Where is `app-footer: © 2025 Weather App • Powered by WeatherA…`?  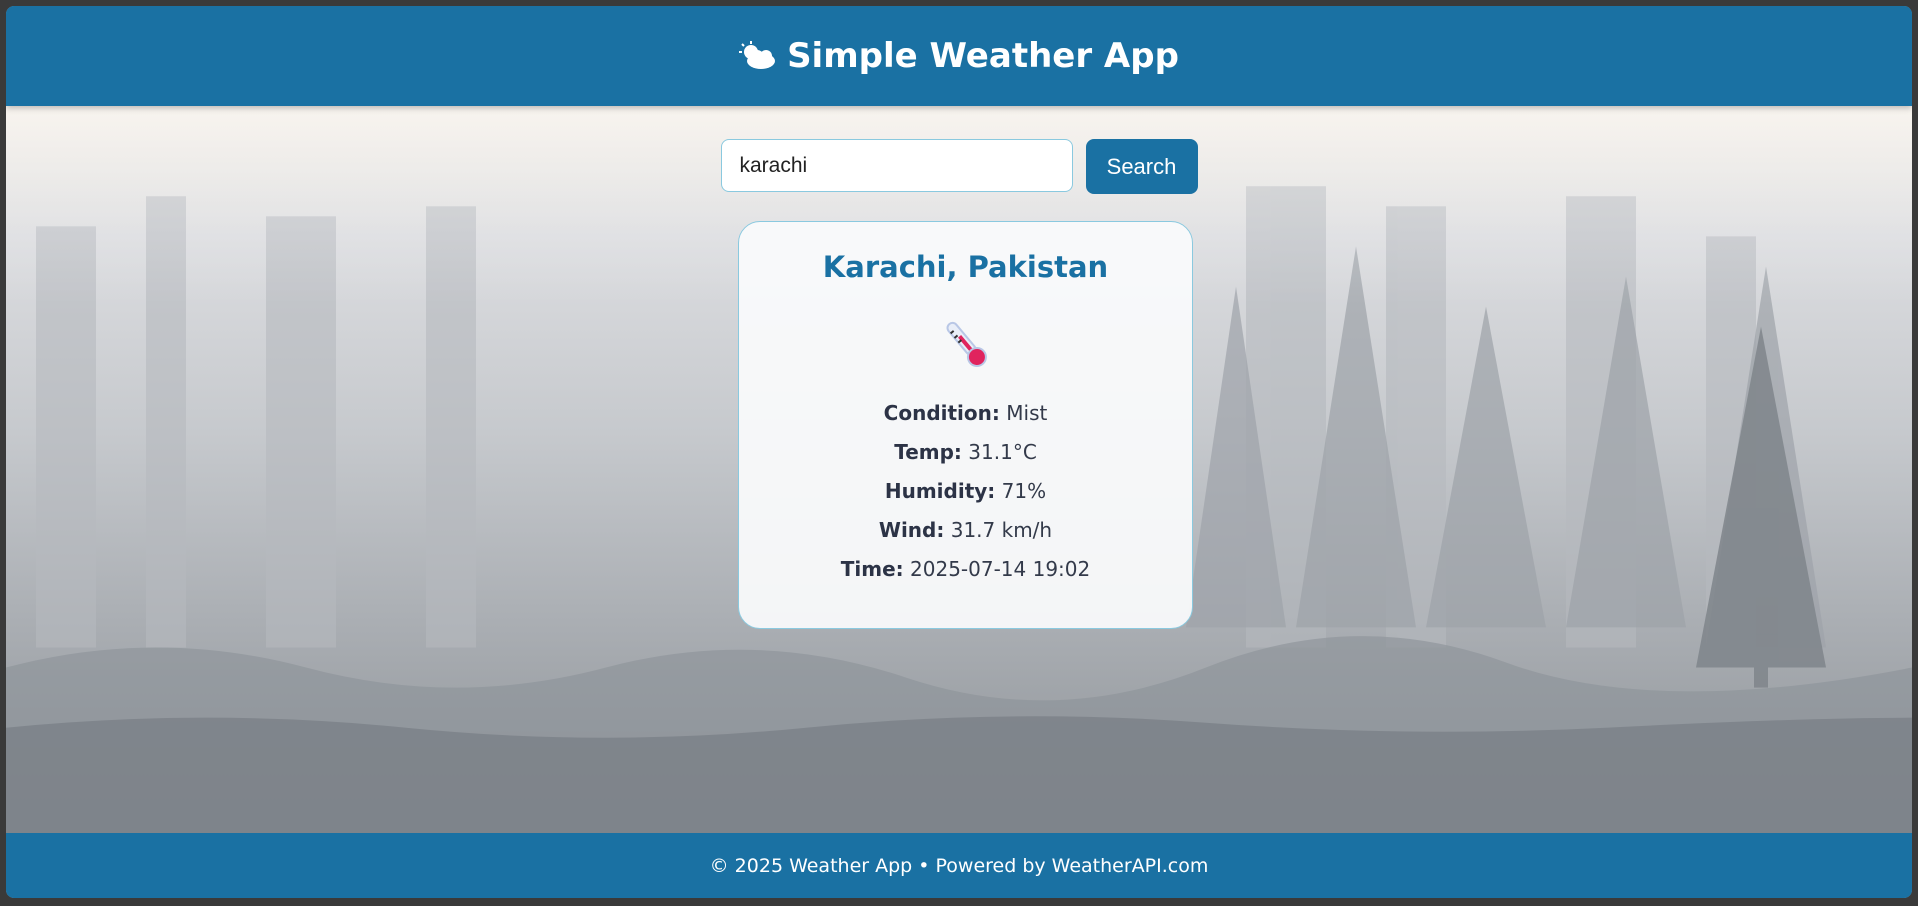 app-footer: © 2025 Weather App • Powered by WeatherA… is located at coordinates (959, 865).